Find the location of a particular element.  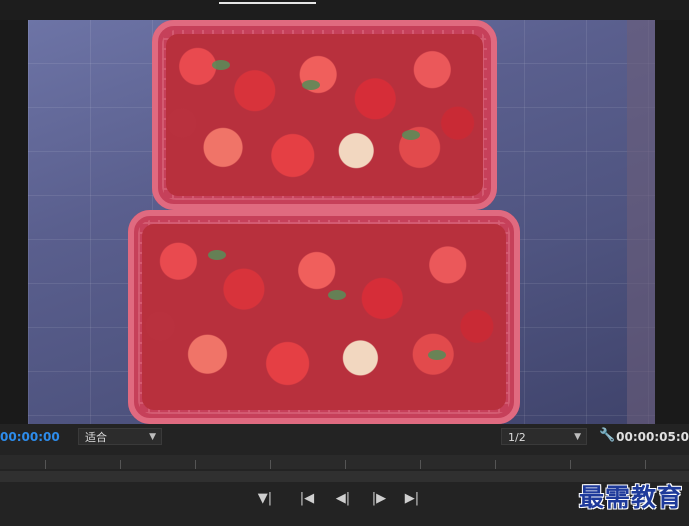

zoom-fit-value: 适合 is located at coordinates (96, 437).